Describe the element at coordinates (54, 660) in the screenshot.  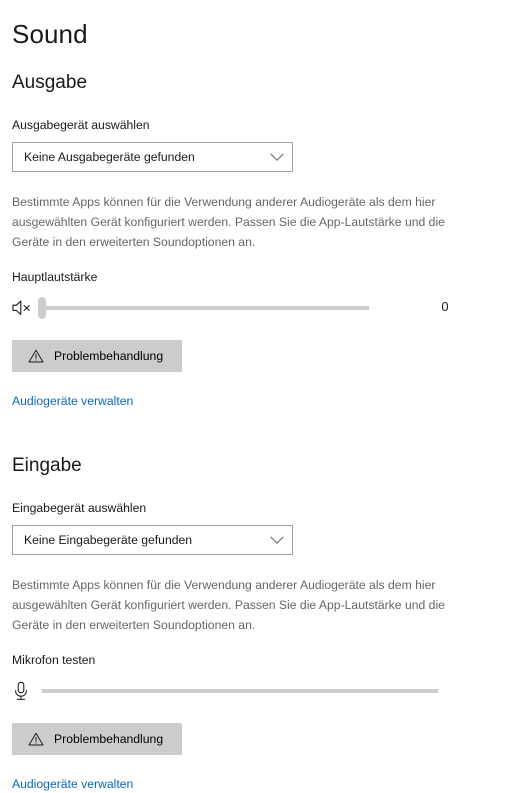
I see `mic-test-label: Mikrofon testen` at that location.